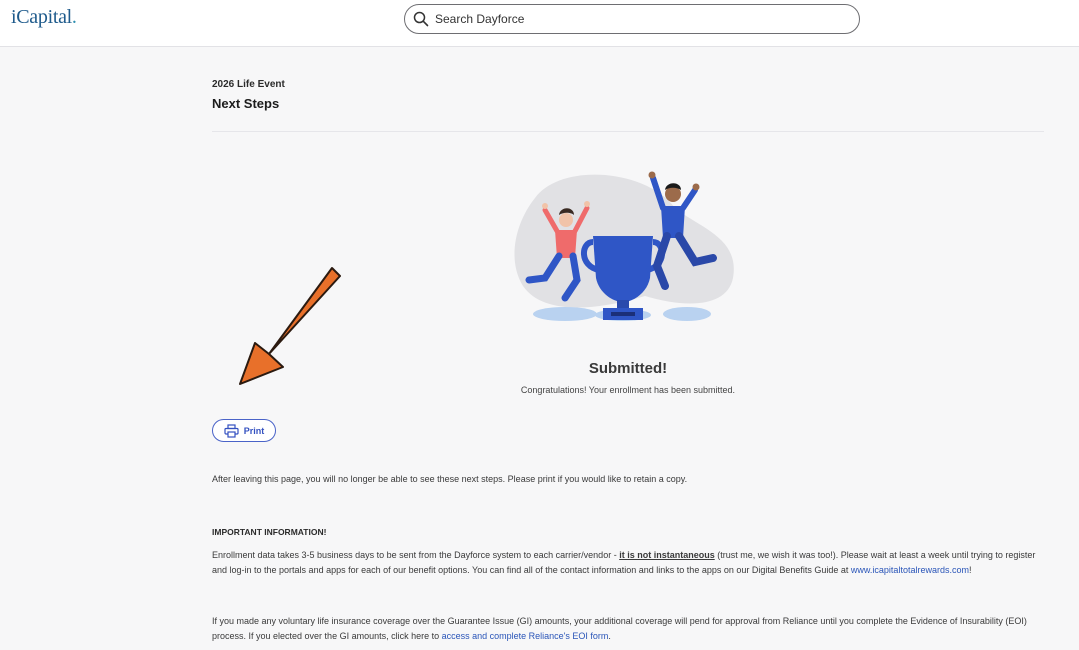 The image size is (1079, 650). What do you see at coordinates (667, 555) in the screenshot?
I see `not-instantaneous-emphasis: it is not instantaneous` at bounding box center [667, 555].